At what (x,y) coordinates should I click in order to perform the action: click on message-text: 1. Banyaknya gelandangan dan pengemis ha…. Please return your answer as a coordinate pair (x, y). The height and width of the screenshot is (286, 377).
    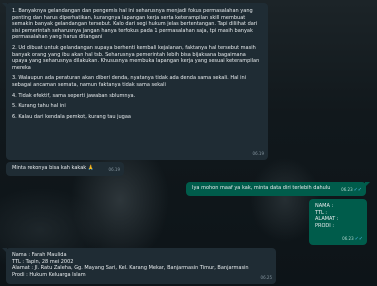
    Looking at the image, I should click on (135, 24).